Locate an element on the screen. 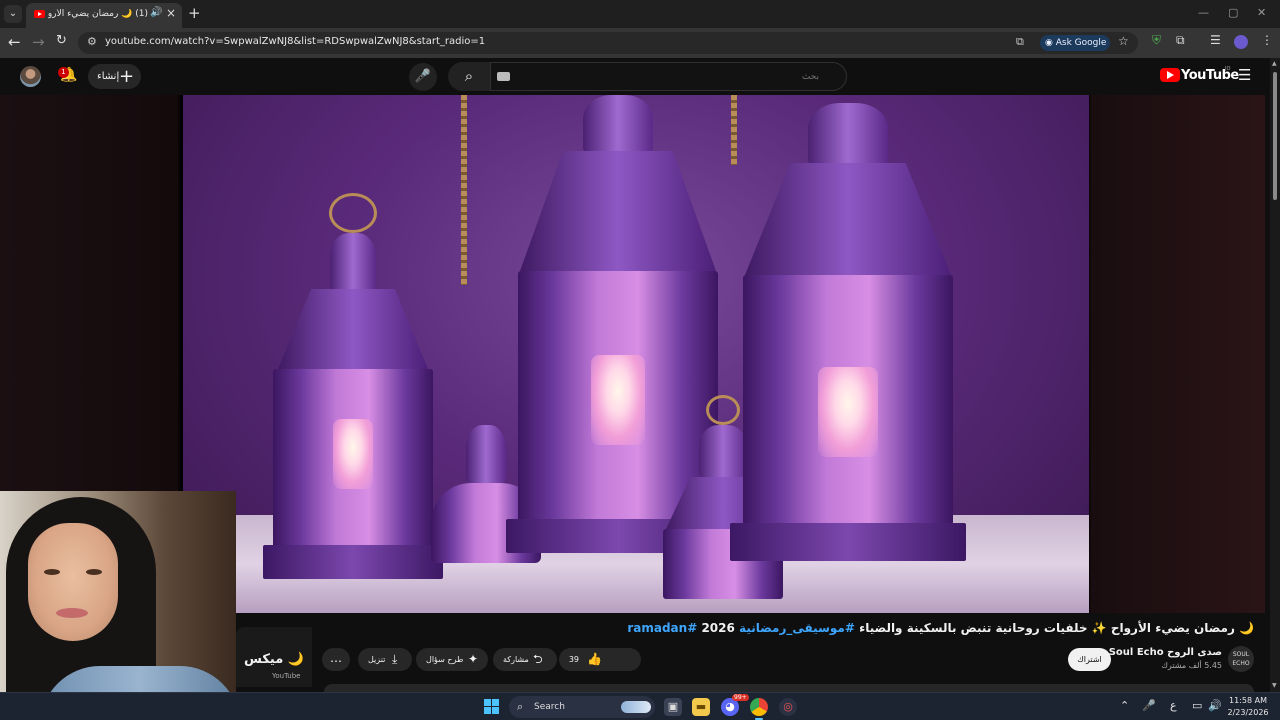 This screenshot has height=720, width=1280. scrollbar-thumb is located at coordinates (1275, 136).